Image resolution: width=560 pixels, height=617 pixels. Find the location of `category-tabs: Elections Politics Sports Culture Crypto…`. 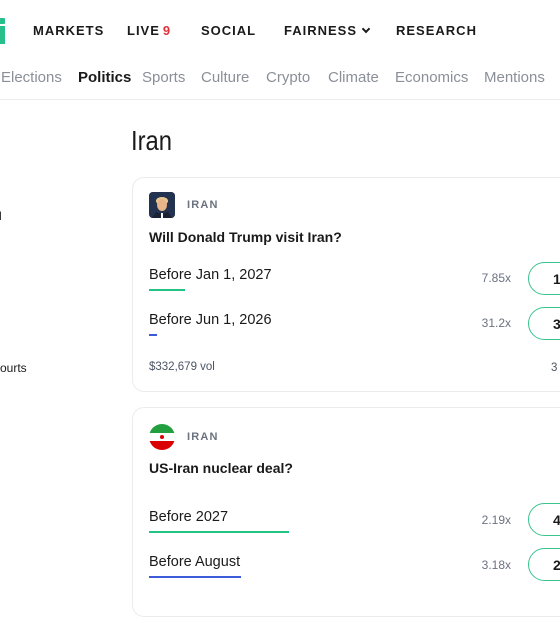

category-tabs: Elections Politics Sports Culture Crypto… is located at coordinates (280, 81).